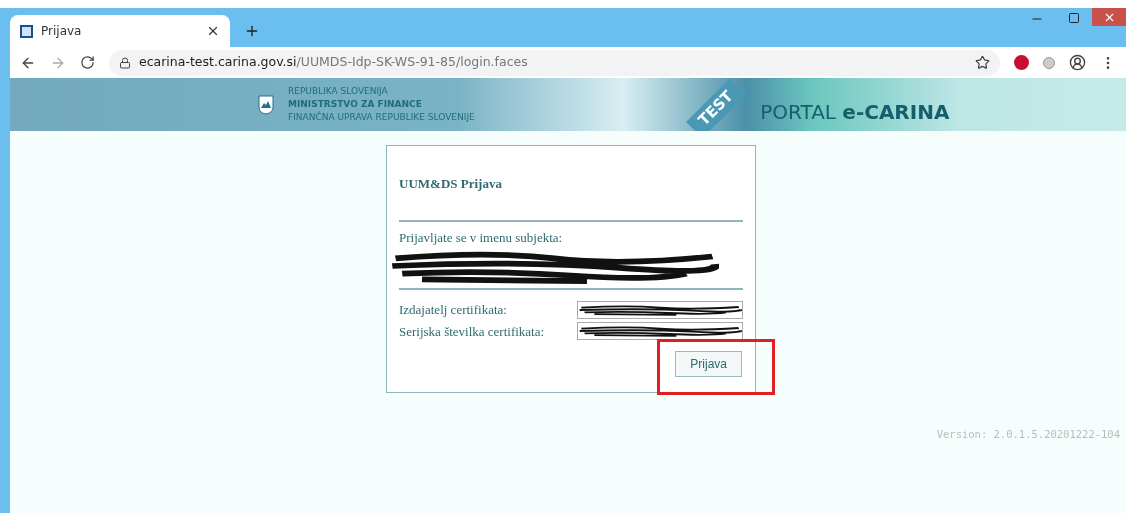 The image size is (1126, 513). What do you see at coordinates (381, 117) in the screenshot?
I see `ministry-name: FINANČNA UPRAVA REPUBLIKE SLOVENIJE` at bounding box center [381, 117].